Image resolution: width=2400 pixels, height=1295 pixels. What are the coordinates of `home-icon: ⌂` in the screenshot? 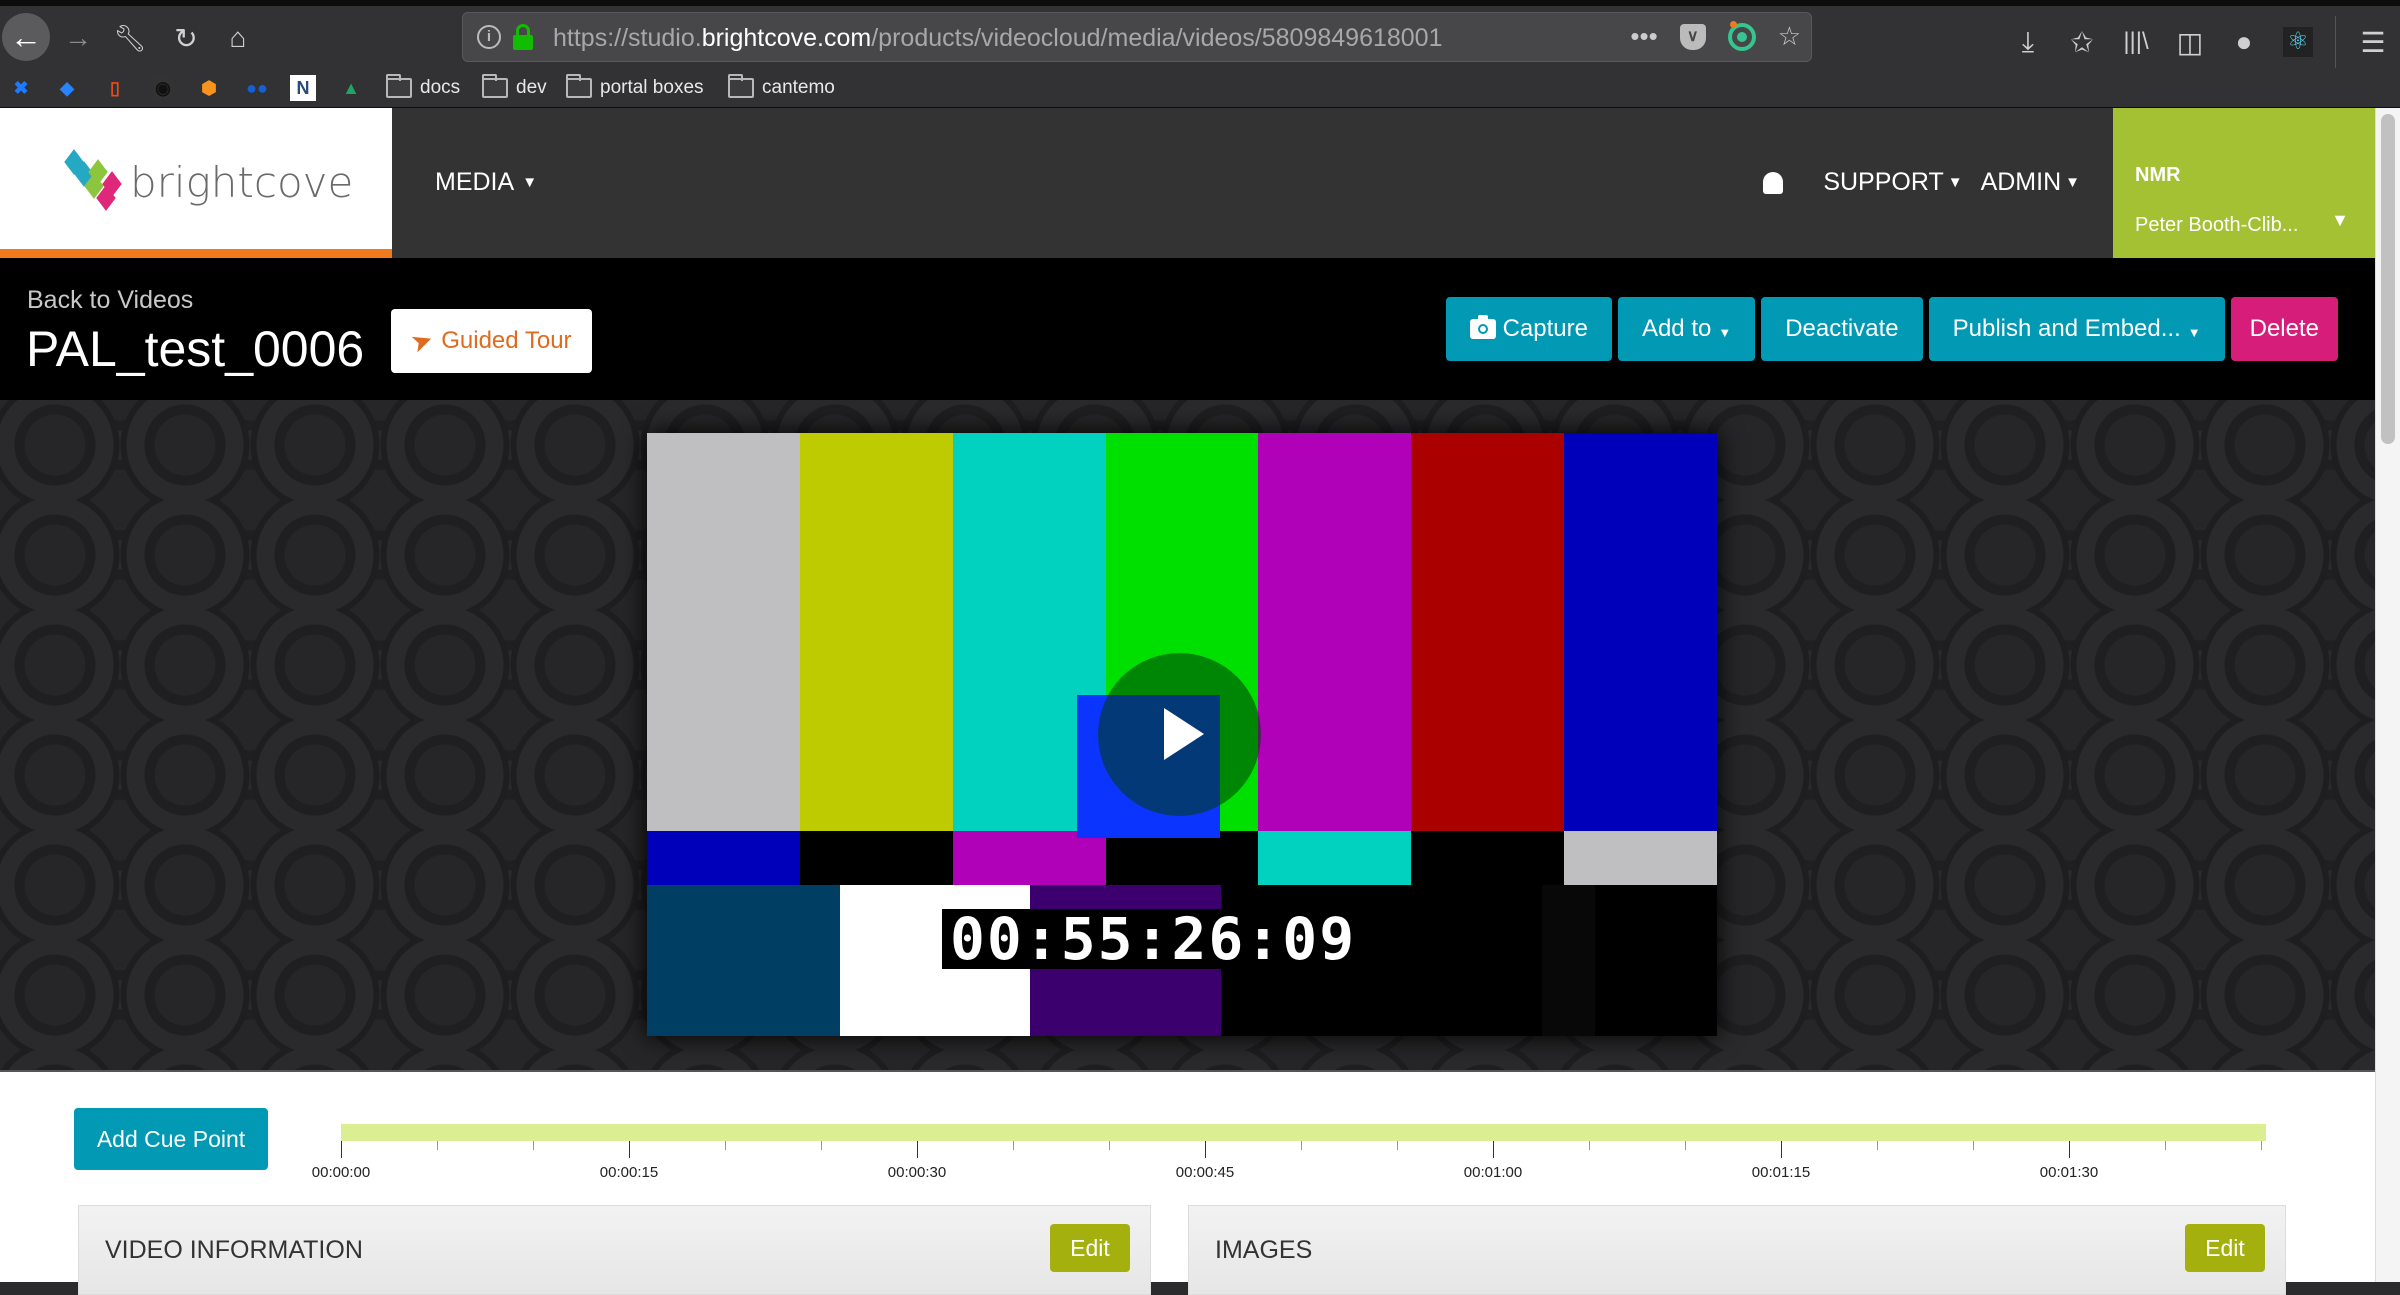 It's located at (238, 38).